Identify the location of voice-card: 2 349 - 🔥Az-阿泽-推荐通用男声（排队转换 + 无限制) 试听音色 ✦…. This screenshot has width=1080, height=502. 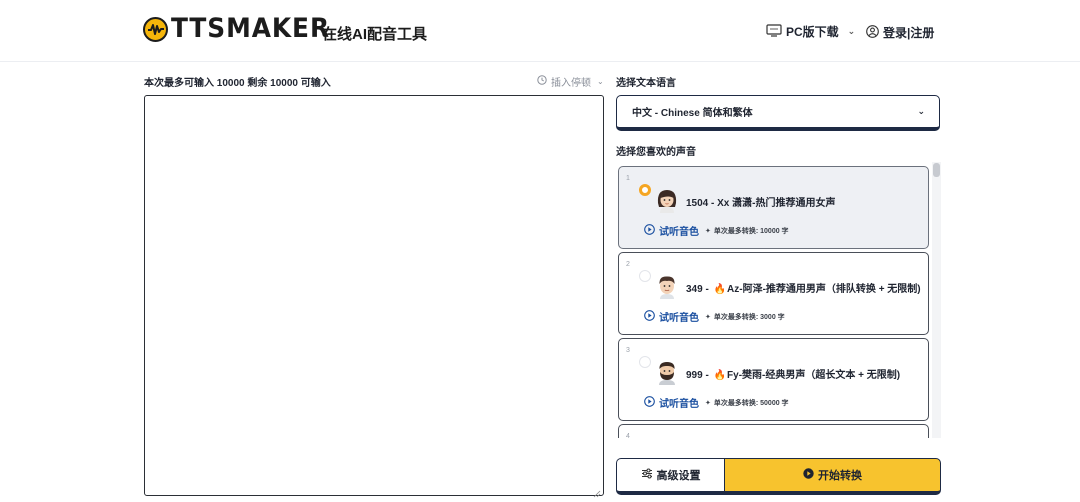
(773, 293).